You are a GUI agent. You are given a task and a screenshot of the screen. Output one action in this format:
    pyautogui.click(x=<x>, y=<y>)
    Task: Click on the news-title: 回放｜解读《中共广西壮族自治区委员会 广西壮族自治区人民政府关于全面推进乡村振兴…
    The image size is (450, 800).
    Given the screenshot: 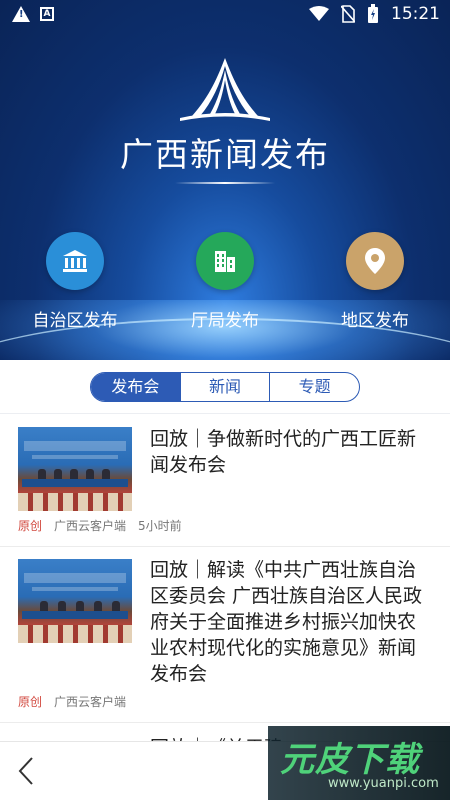 What is the action you would take?
    pyautogui.click(x=286, y=622)
    